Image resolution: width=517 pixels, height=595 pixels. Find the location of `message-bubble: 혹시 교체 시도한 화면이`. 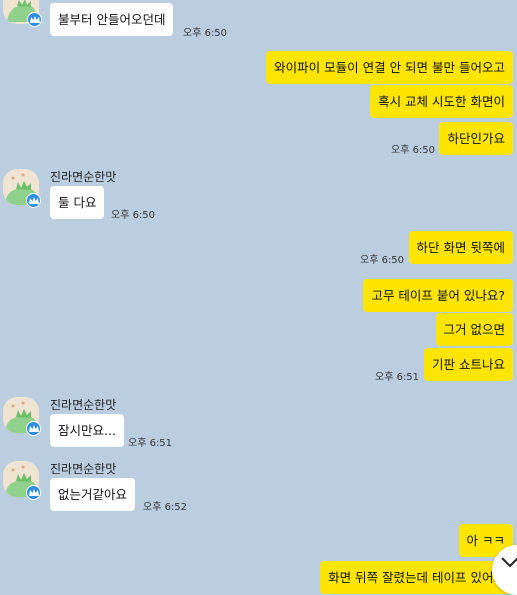

message-bubble: 혹시 교체 시도한 화면이 is located at coordinates (441, 101).